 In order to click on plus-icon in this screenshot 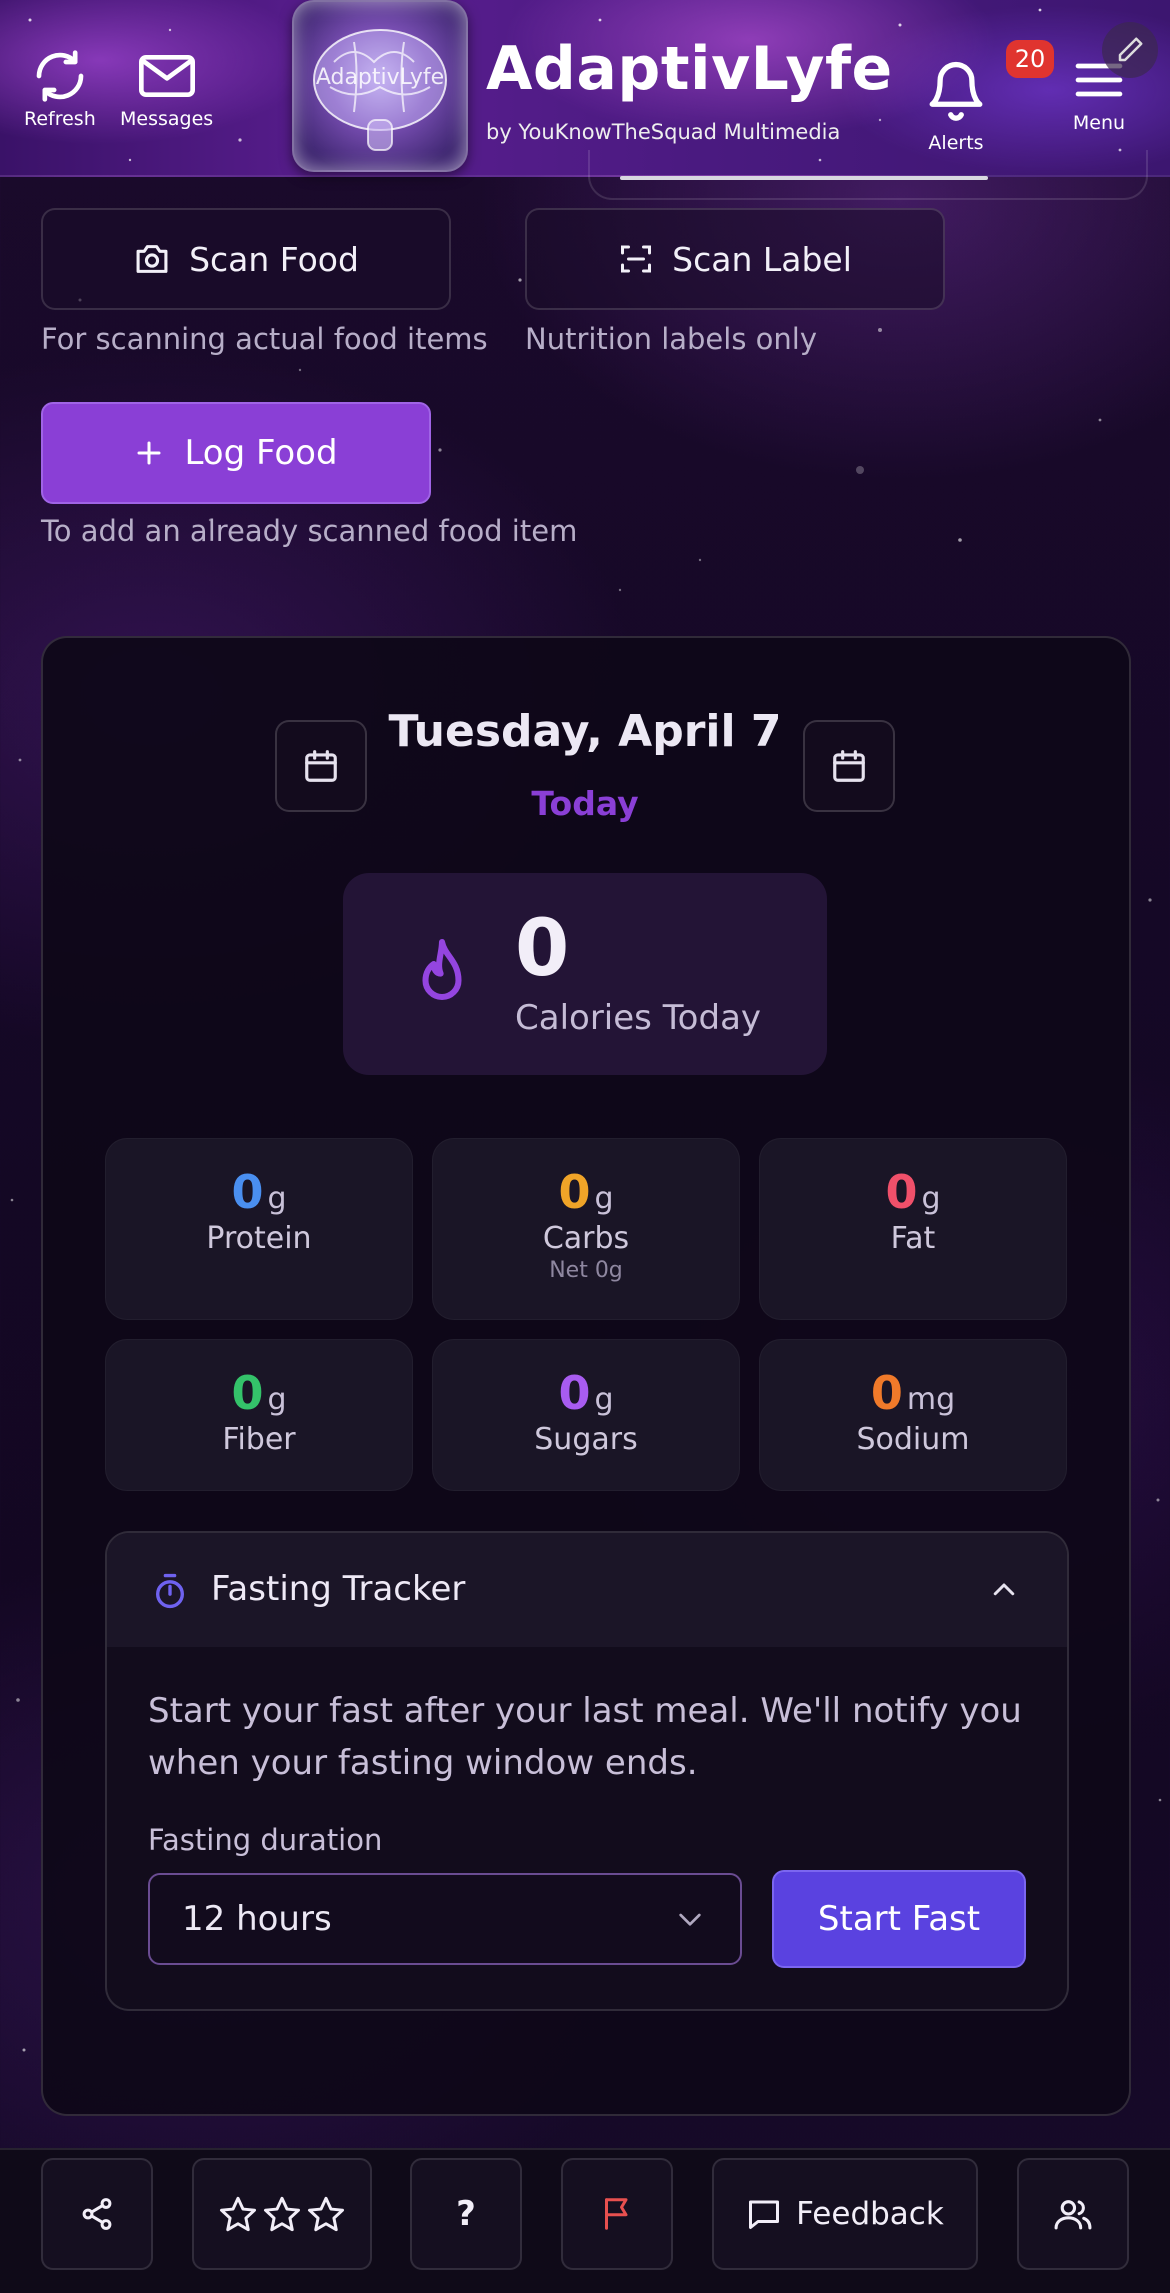, I will do `click(149, 453)`.